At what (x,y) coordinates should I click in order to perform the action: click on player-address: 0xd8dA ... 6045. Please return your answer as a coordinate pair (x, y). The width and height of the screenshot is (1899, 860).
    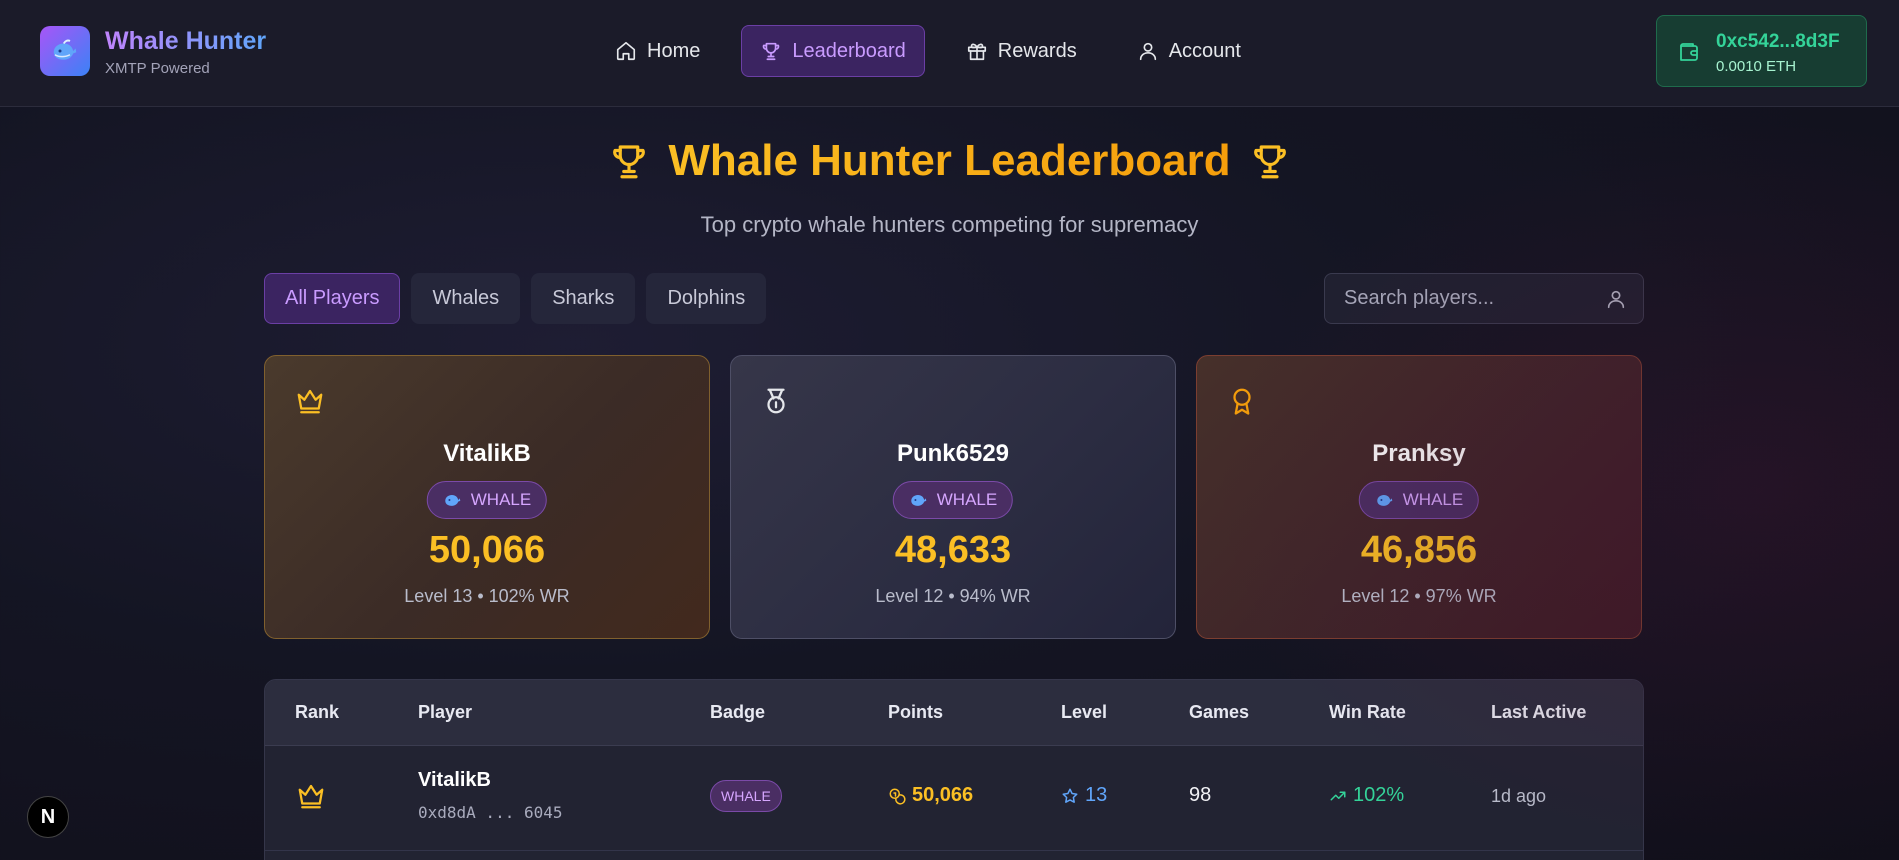
    Looking at the image, I should click on (490, 812).